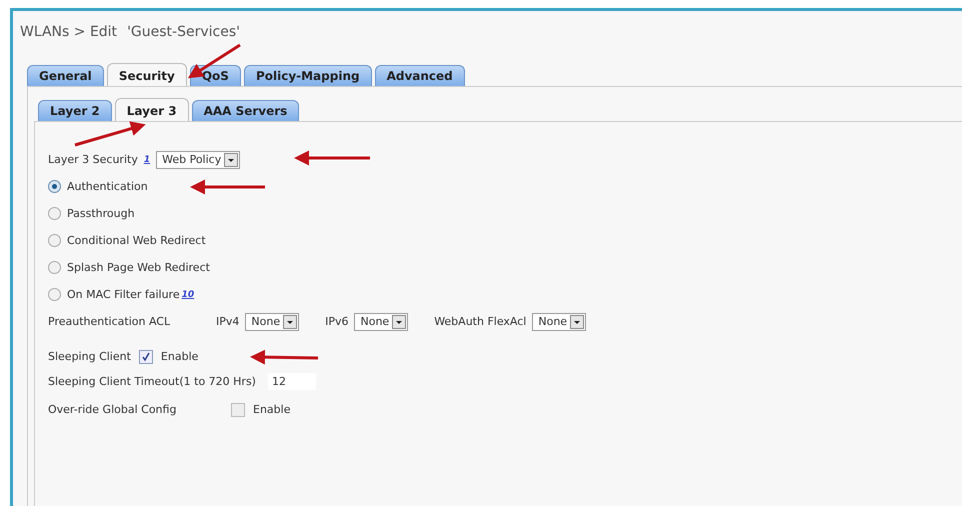  What do you see at coordinates (419, 75) in the screenshot?
I see `tab: Advanced` at bounding box center [419, 75].